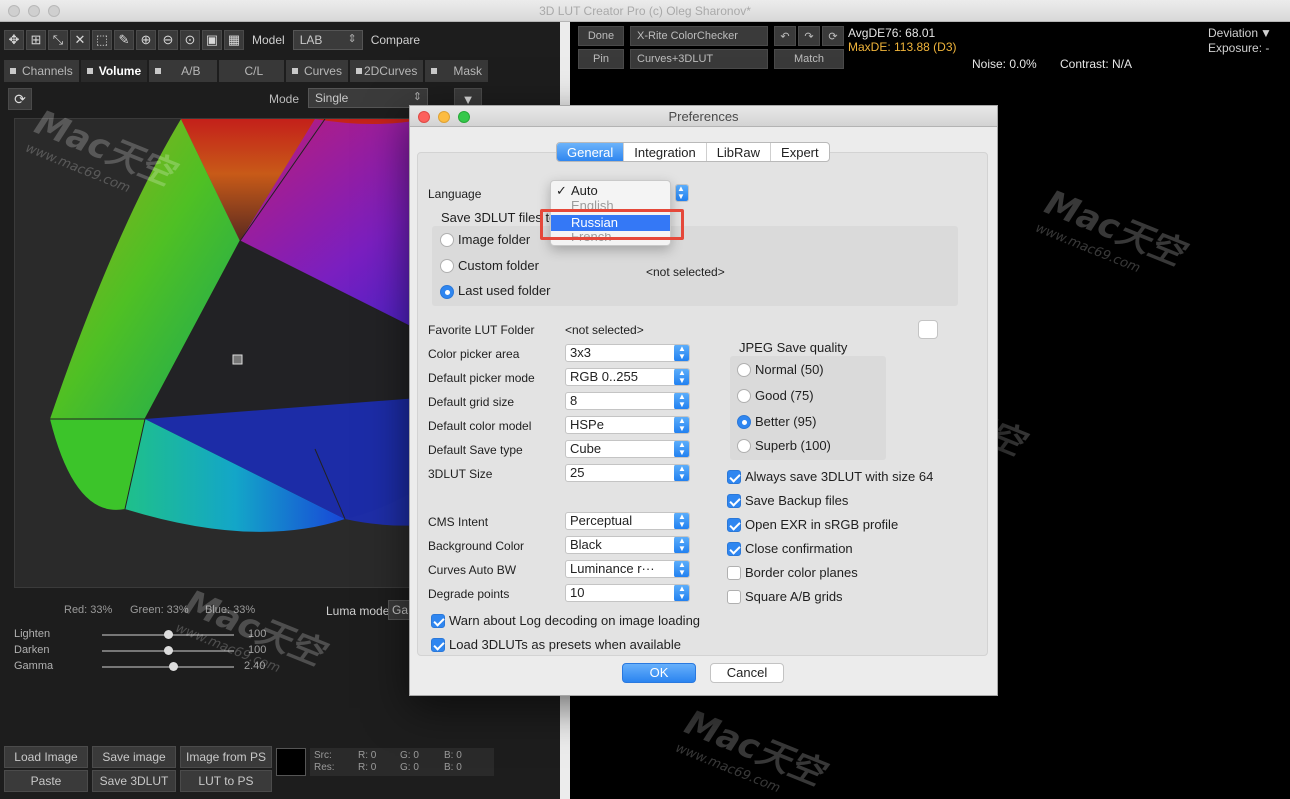 The height and width of the screenshot is (799, 1290). What do you see at coordinates (183, 71) in the screenshot?
I see `tab-ab: A/B` at bounding box center [183, 71].